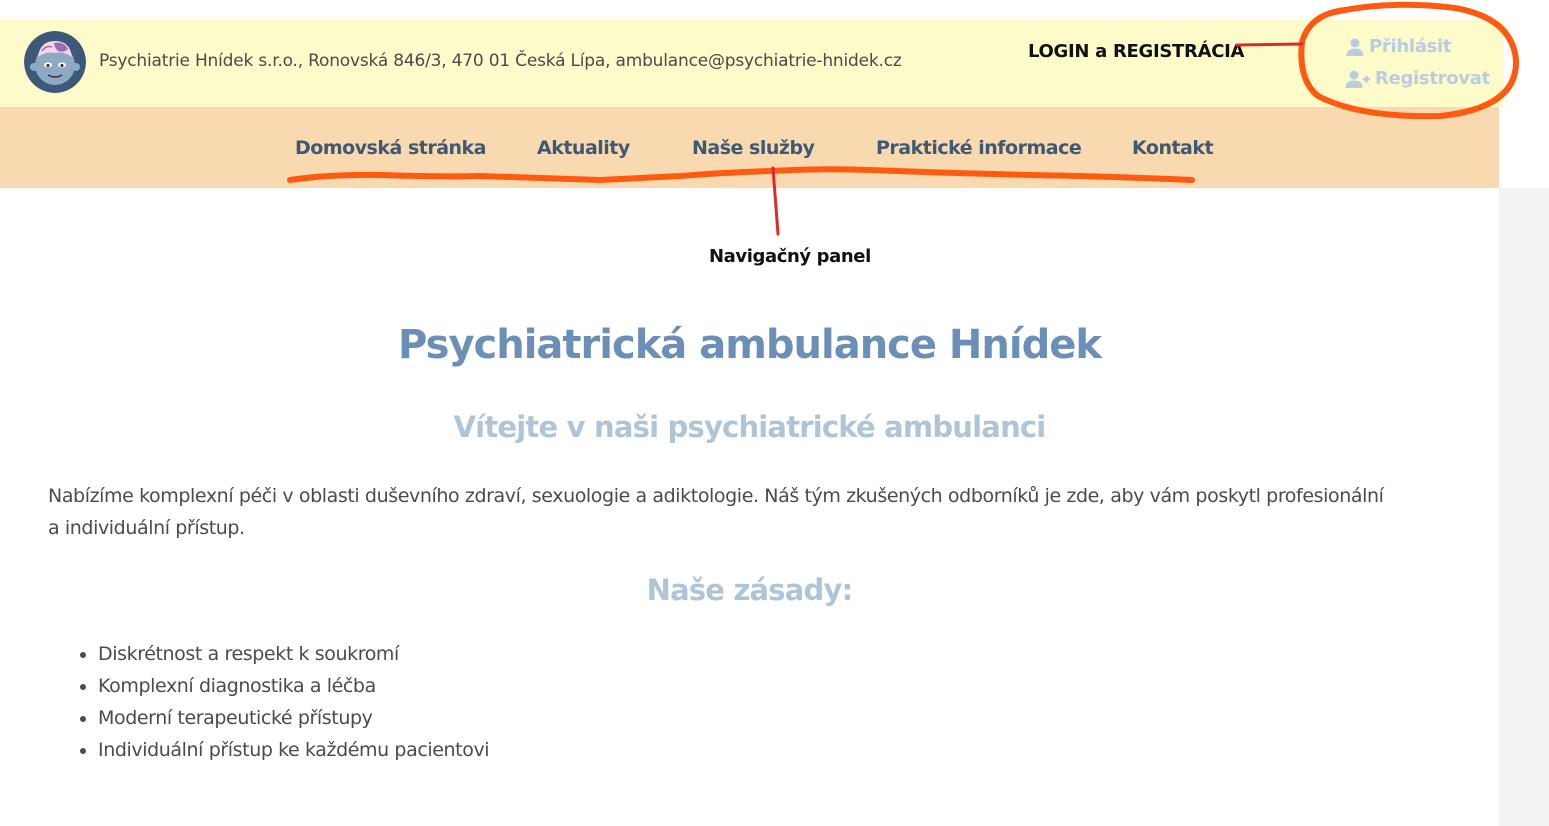 The height and width of the screenshot is (826, 1549). What do you see at coordinates (1524, 507) in the screenshot?
I see `scrollbar-gutter` at bounding box center [1524, 507].